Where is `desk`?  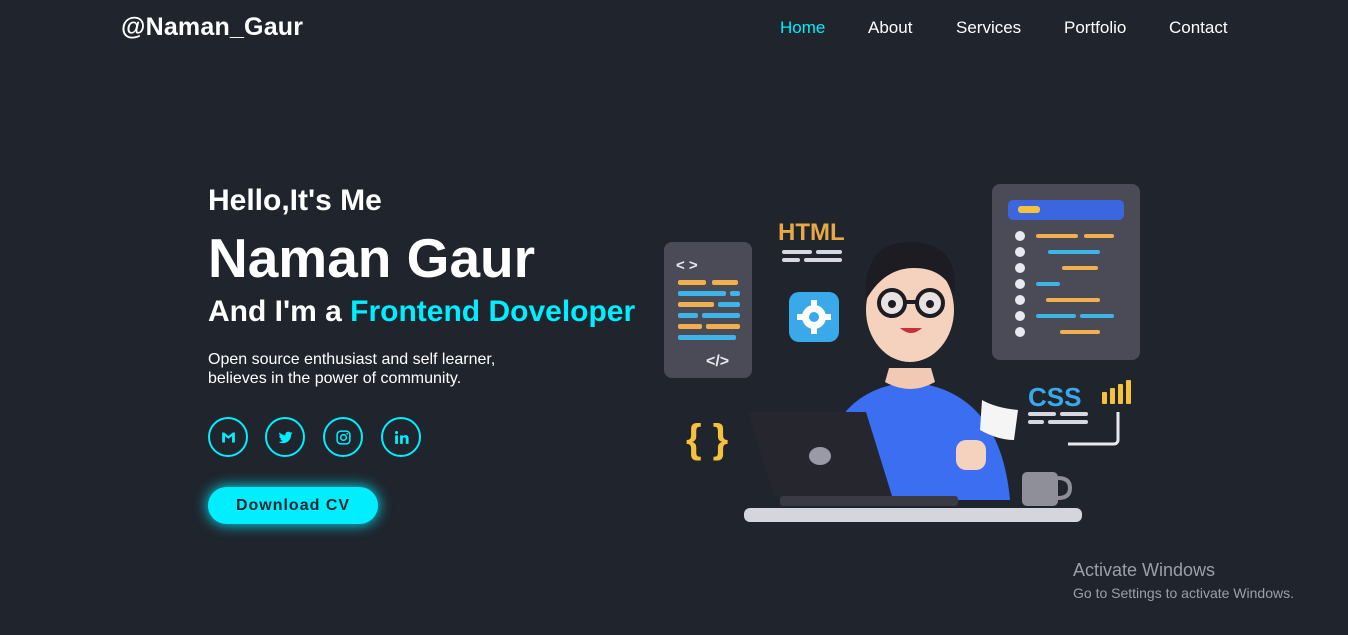 desk is located at coordinates (913, 515).